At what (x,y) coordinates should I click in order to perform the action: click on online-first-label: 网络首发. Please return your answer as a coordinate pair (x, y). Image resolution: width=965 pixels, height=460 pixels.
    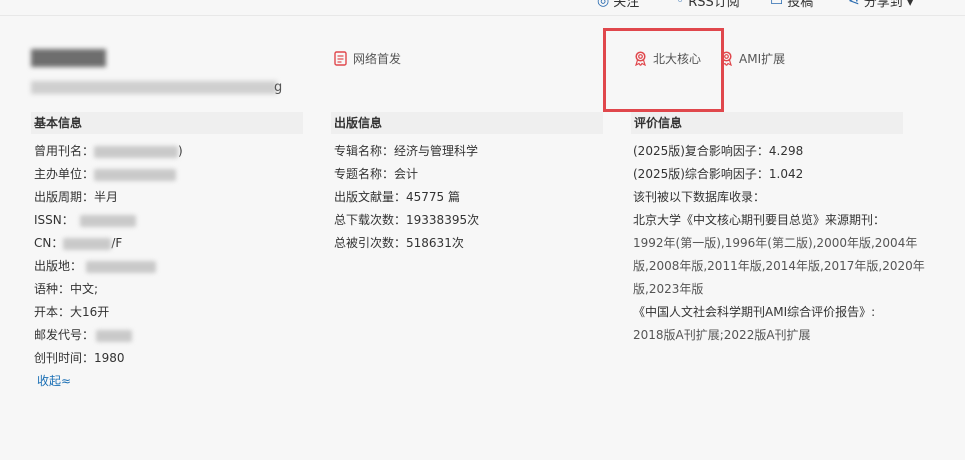
    Looking at the image, I should click on (377, 59).